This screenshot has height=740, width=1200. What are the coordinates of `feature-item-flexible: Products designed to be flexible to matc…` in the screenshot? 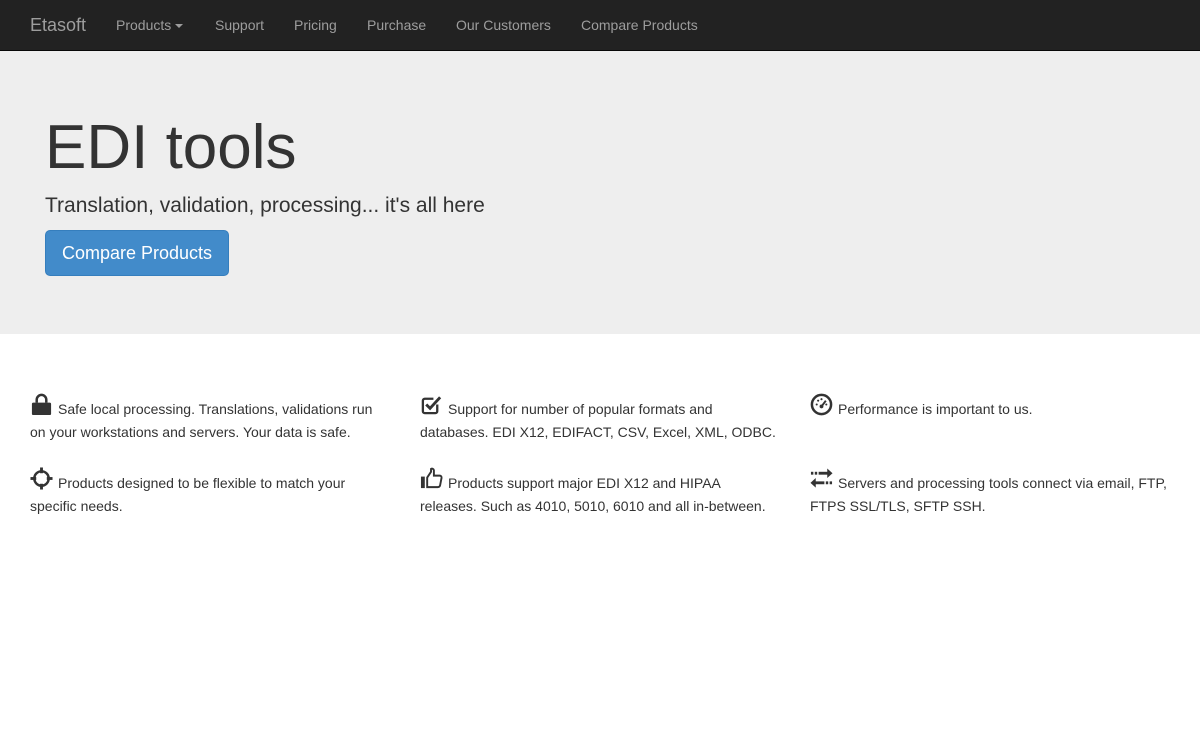 It's located at (210, 492).